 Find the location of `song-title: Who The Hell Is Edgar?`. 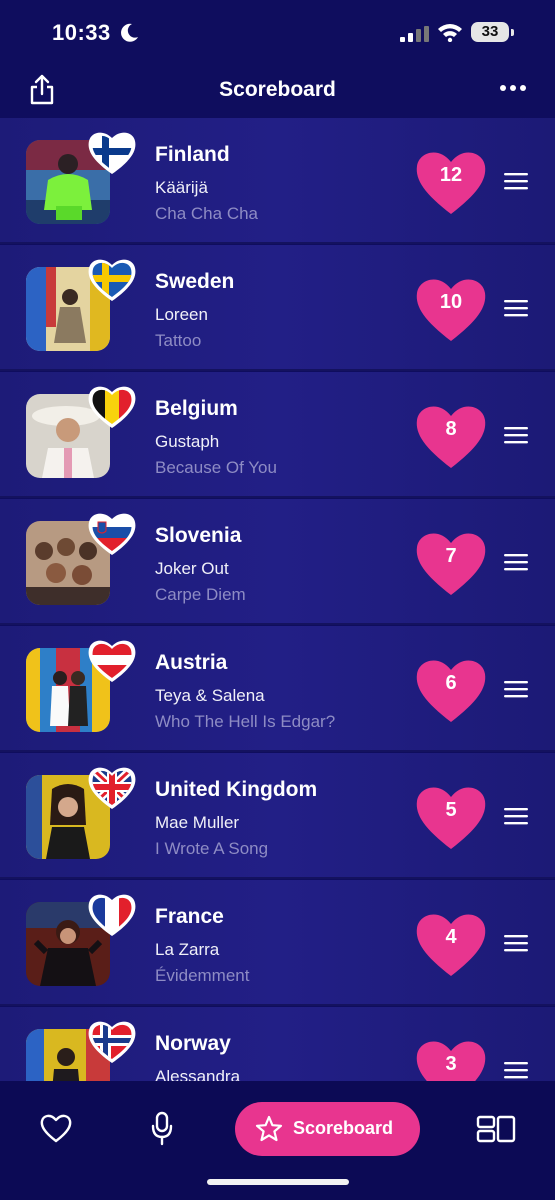

song-title: Who The Hell Is Edgar? is located at coordinates (245, 721).